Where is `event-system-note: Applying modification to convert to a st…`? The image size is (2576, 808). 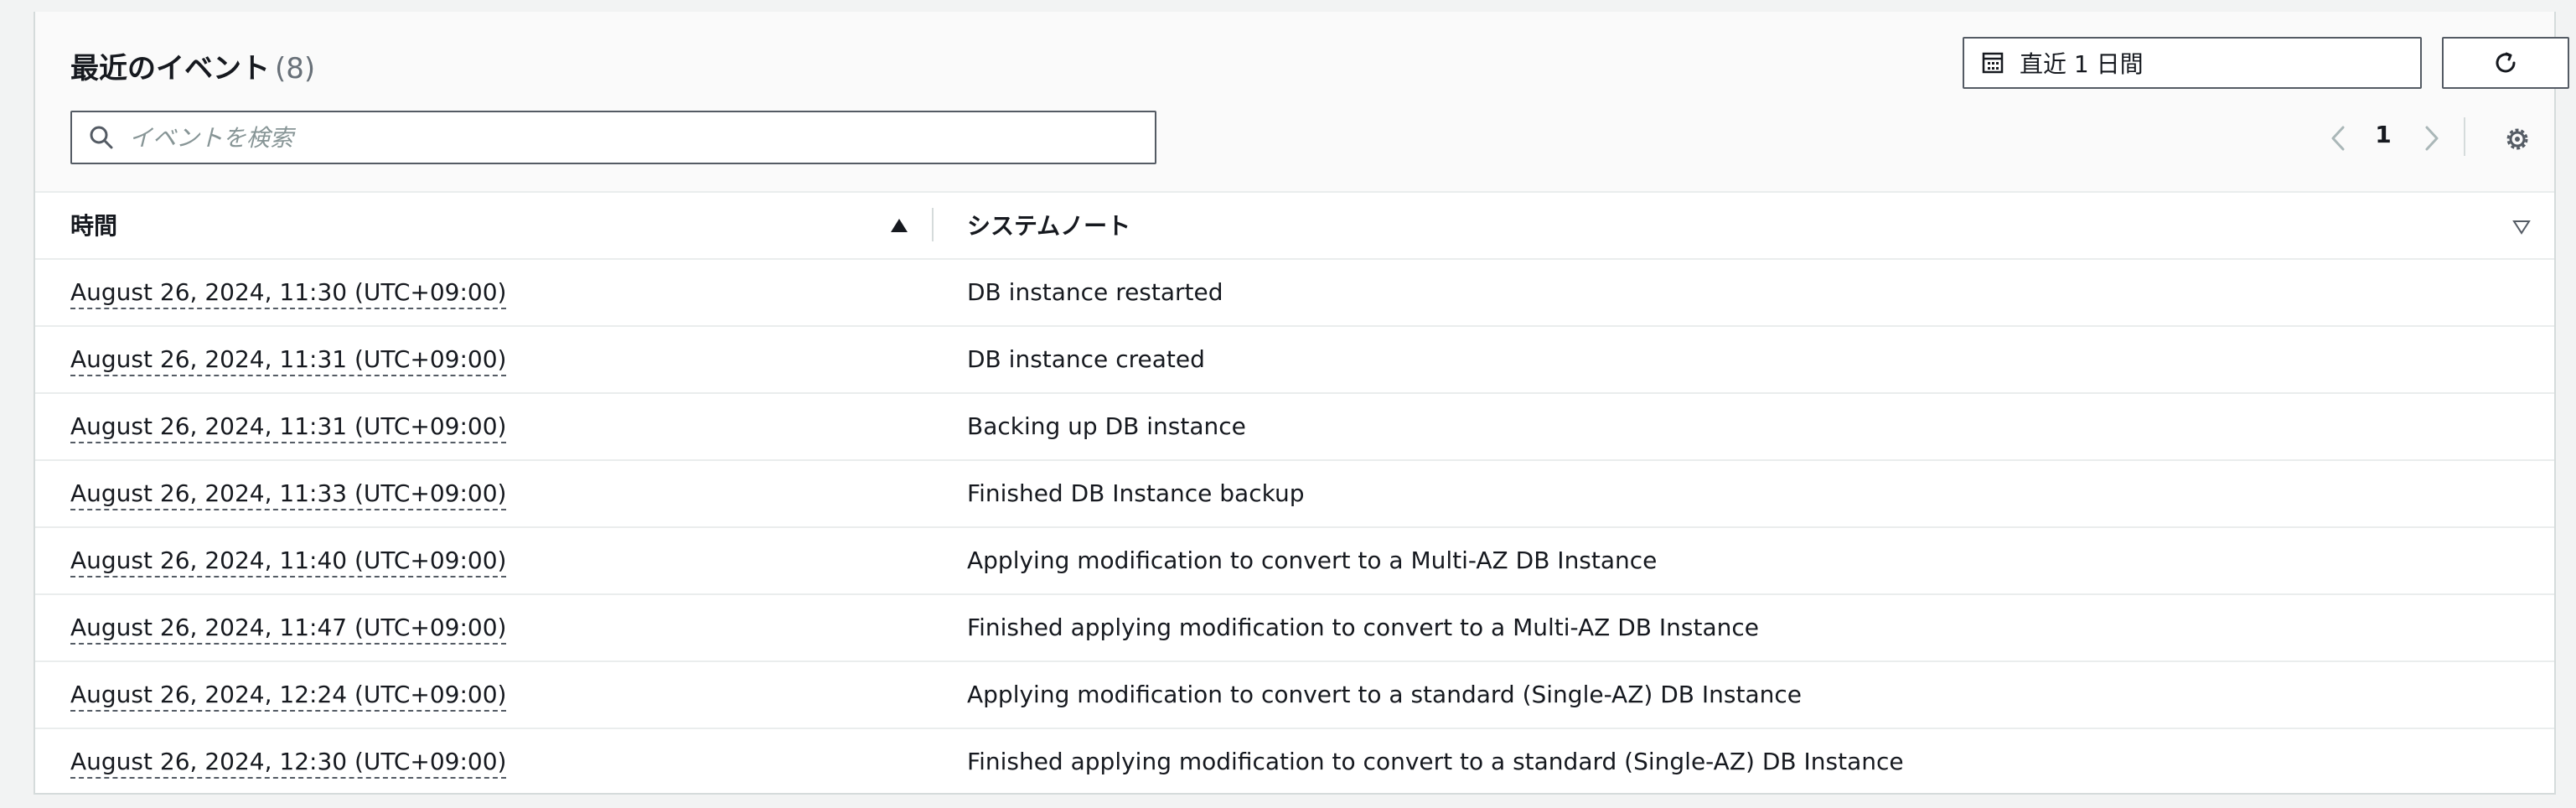
event-system-note: Applying modification to convert to a st… is located at coordinates (1384, 694).